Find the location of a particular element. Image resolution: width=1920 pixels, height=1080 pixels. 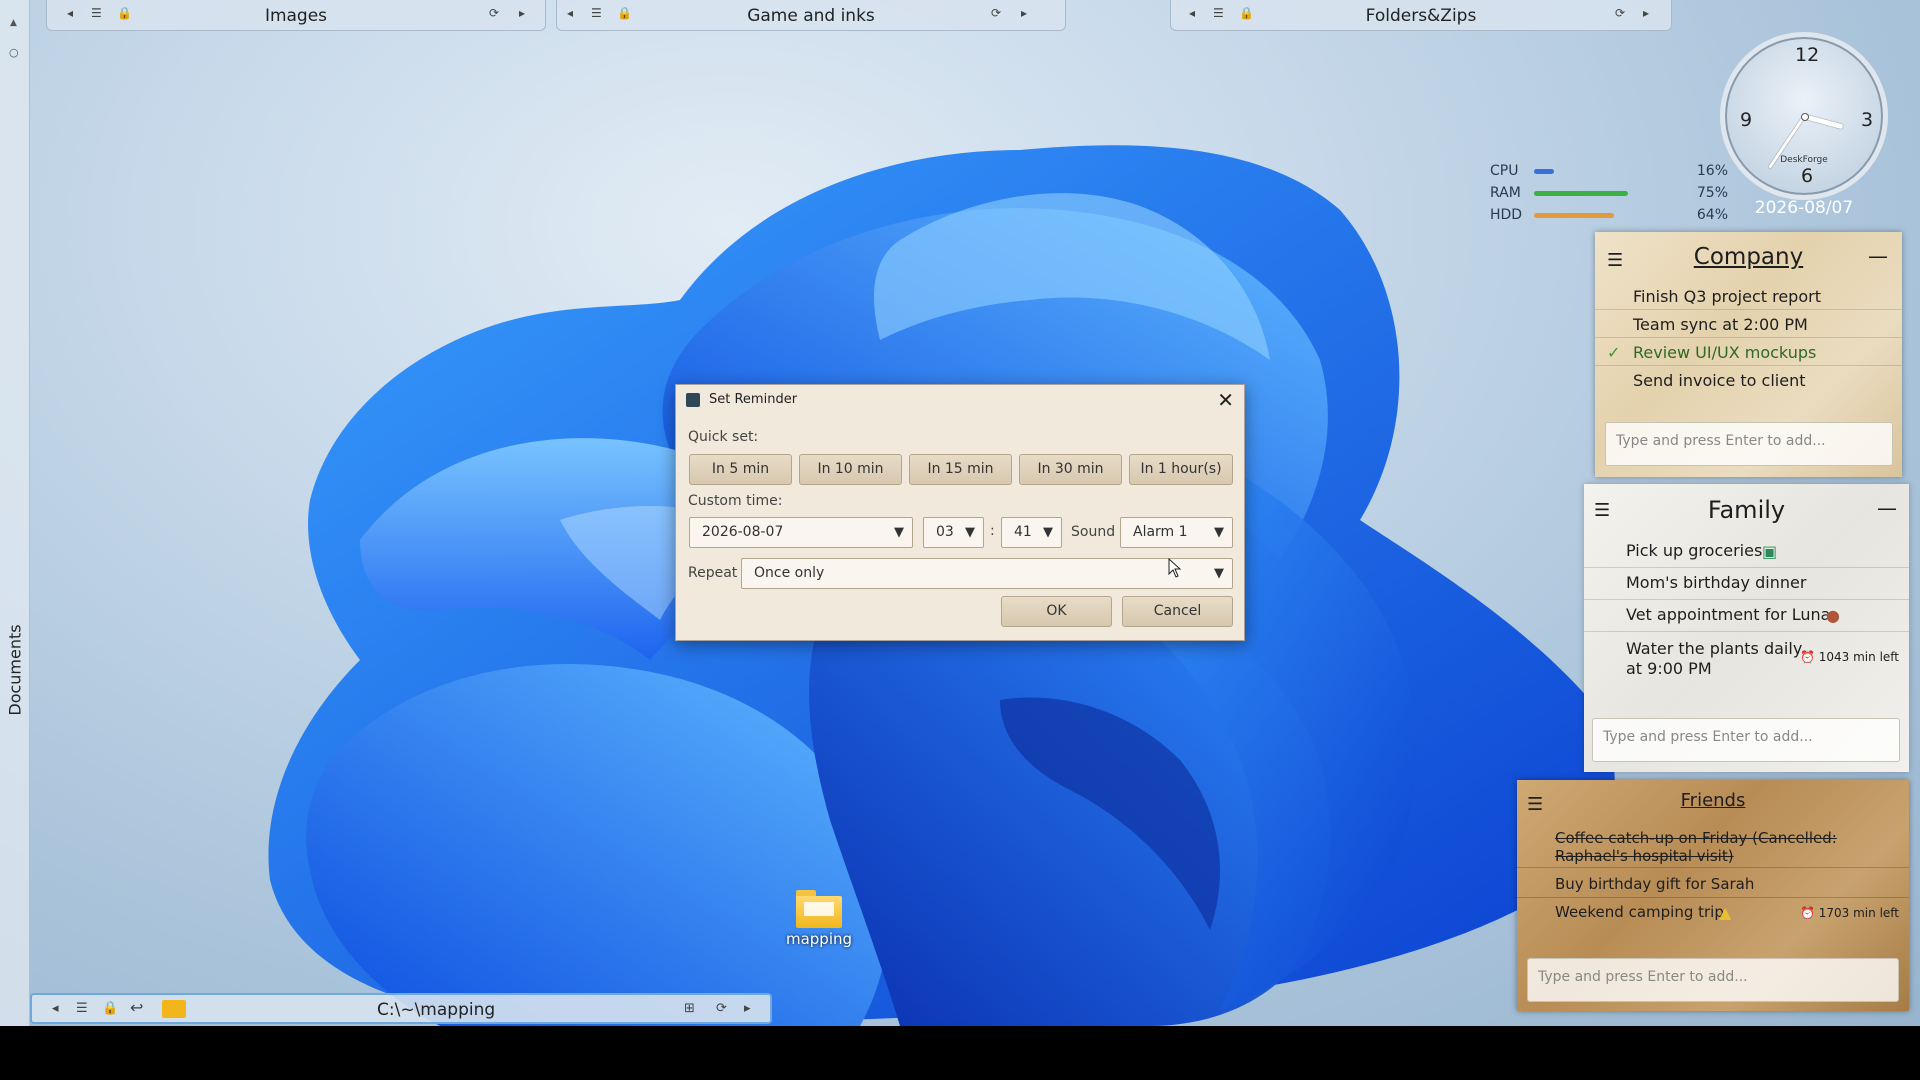

list-item: Send invoice to client is located at coordinates (1748, 381).